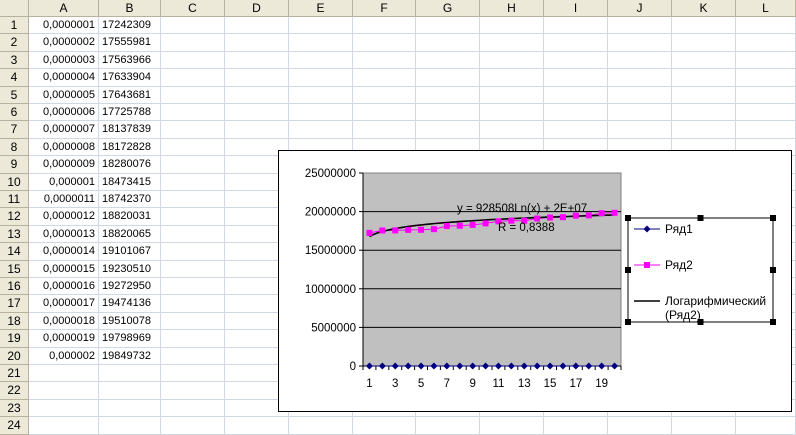  Describe the element at coordinates (448, 8) in the screenshot. I see `column-header-g: G` at that location.